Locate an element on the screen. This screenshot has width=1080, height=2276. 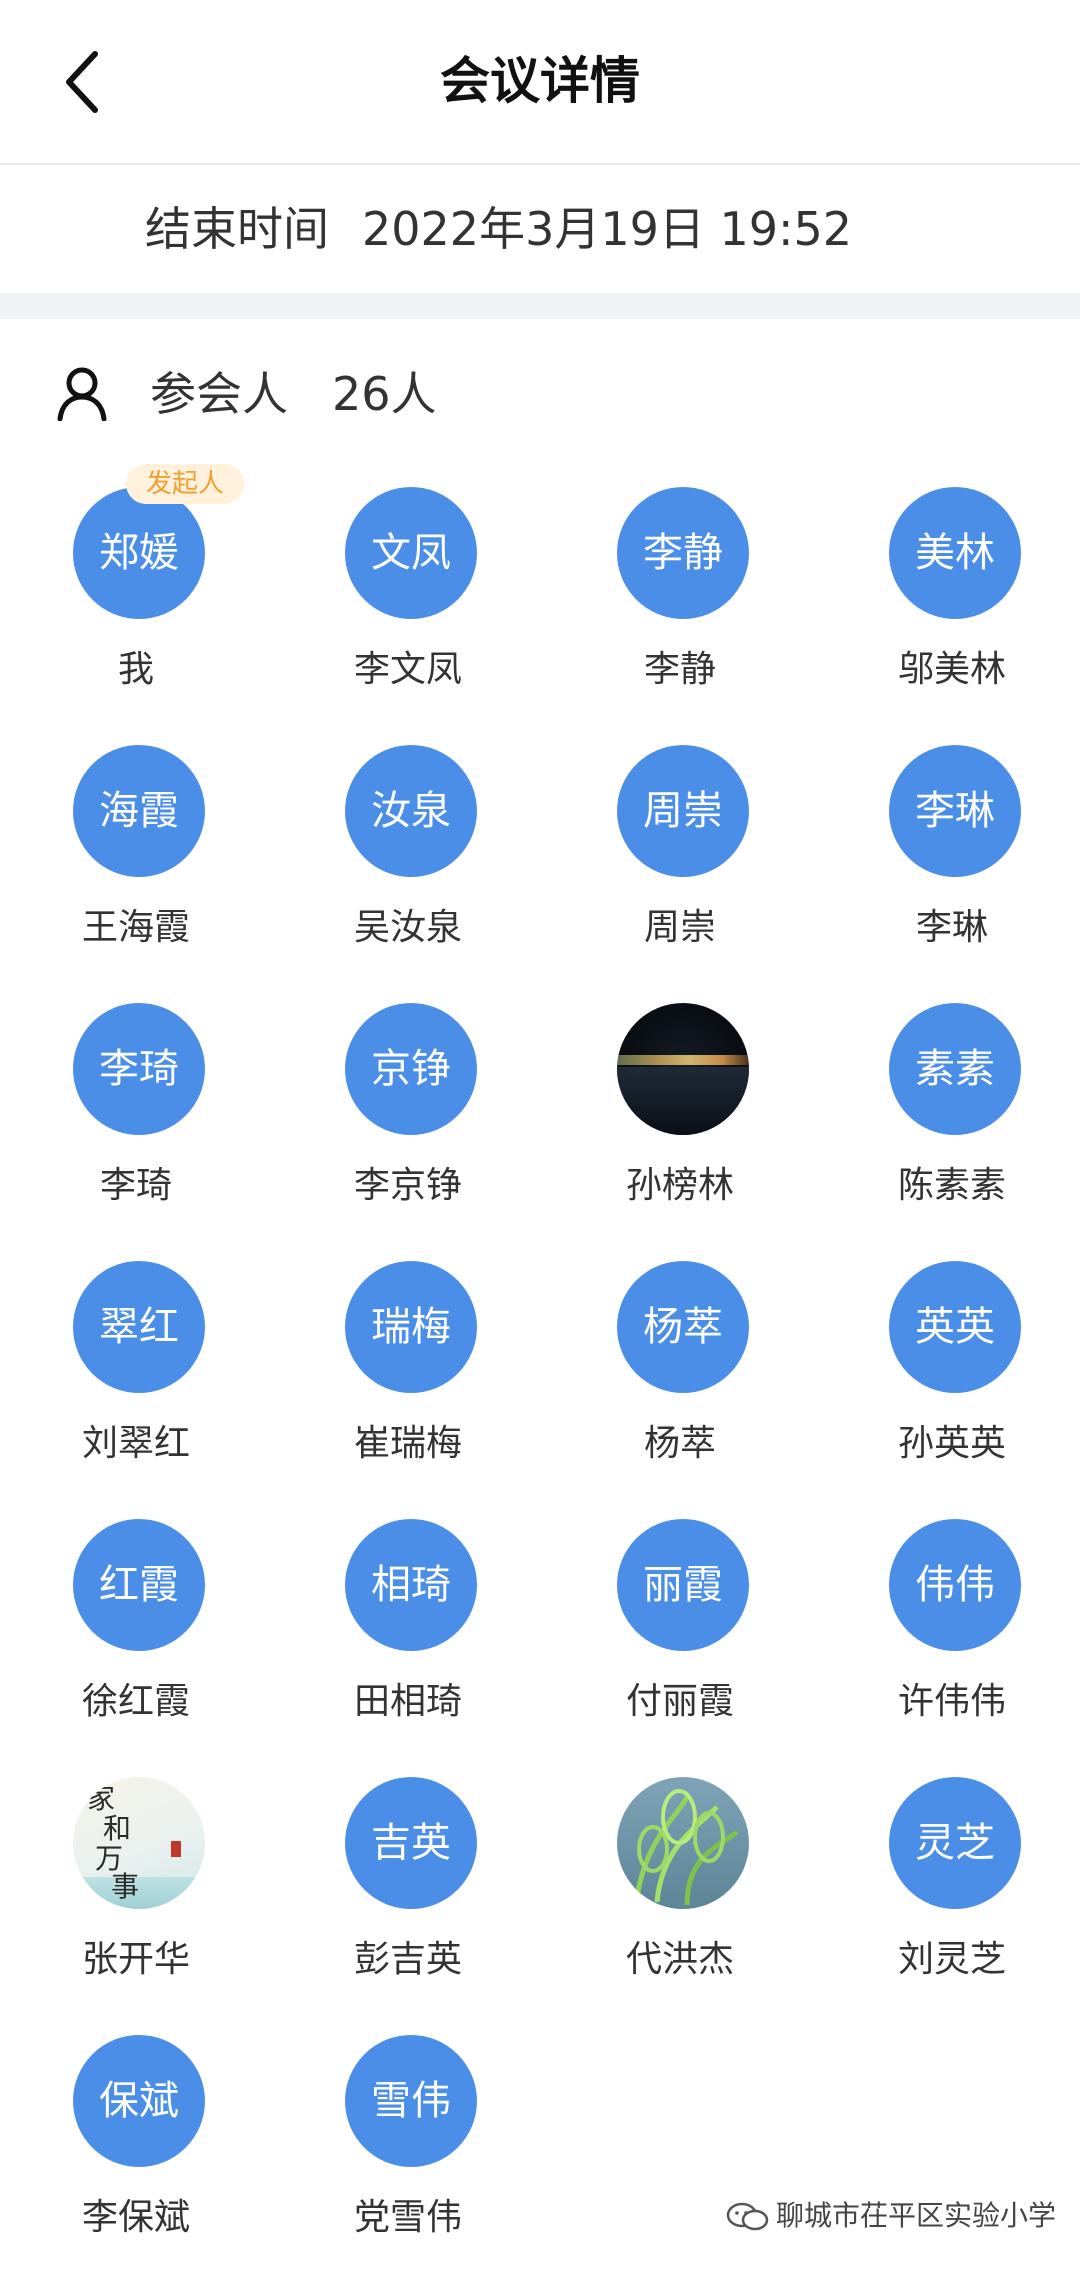
member-avatar: 李琦 is located at coordinates (139, 1069).